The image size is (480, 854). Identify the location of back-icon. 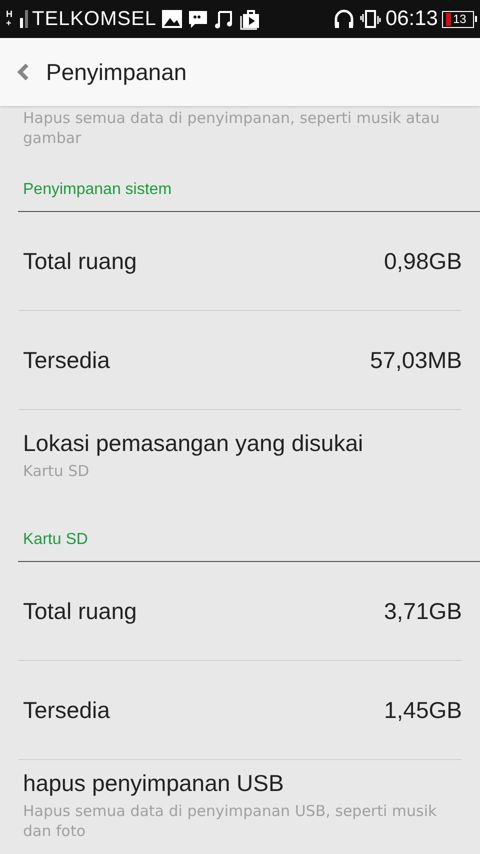
(23, 72).